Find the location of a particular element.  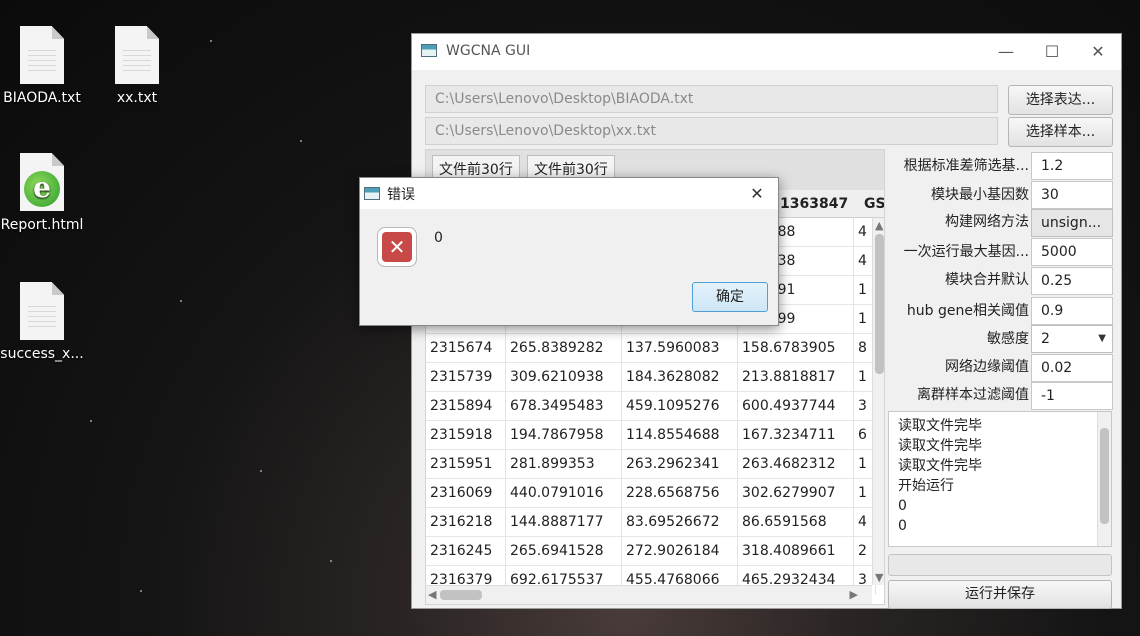

dialog-message: 0 is located at coordinates (438, 238).